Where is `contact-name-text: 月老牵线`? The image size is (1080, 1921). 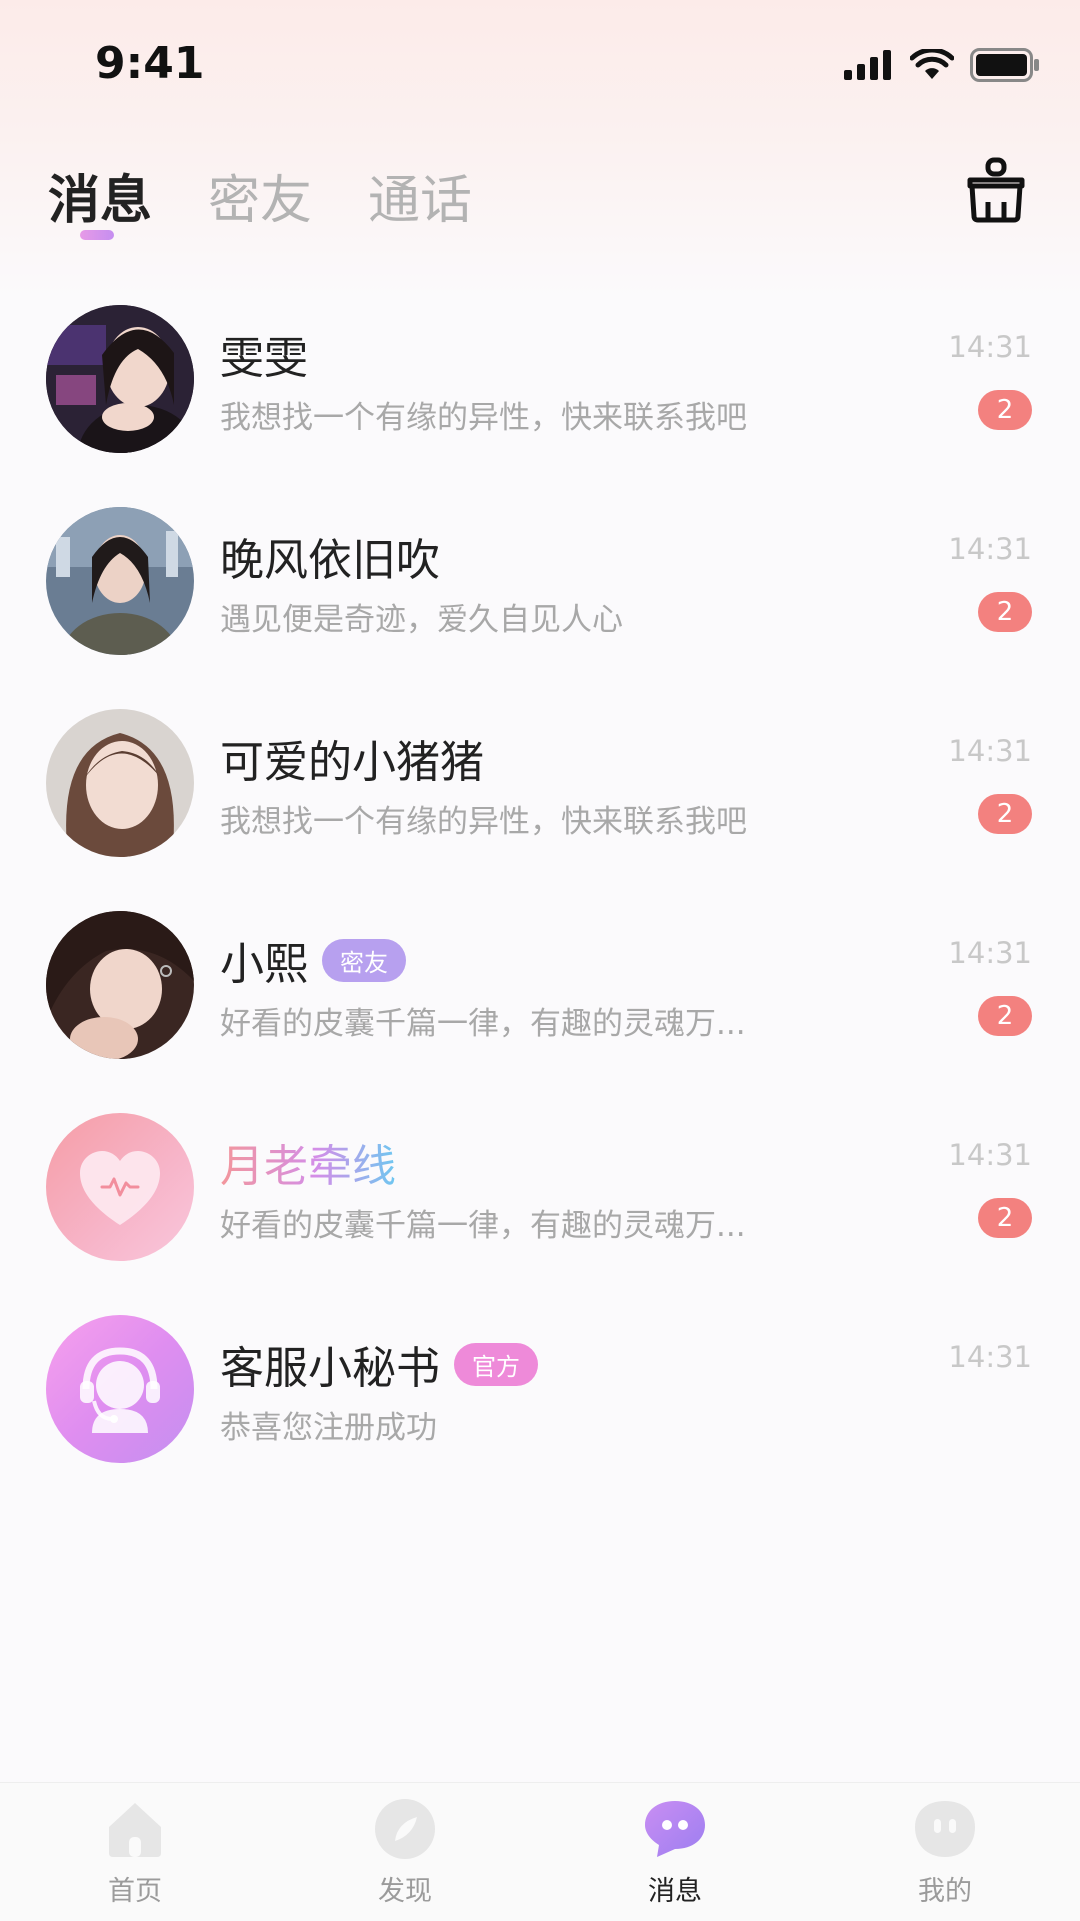 contact-name-text: 月老牵线 is located at coordinates (308, 1162).